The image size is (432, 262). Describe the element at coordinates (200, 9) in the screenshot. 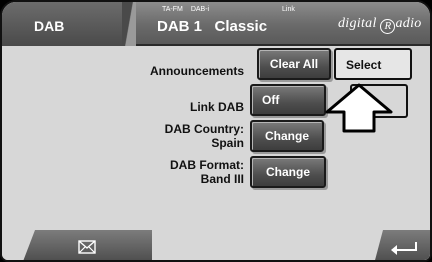

I see `source-tag-dab-i: DAB-i` at that location.